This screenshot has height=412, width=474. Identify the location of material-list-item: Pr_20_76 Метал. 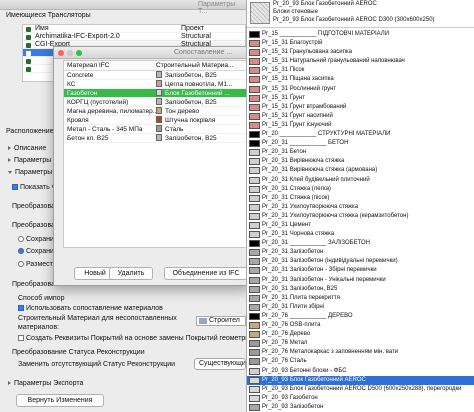
(360, 343).